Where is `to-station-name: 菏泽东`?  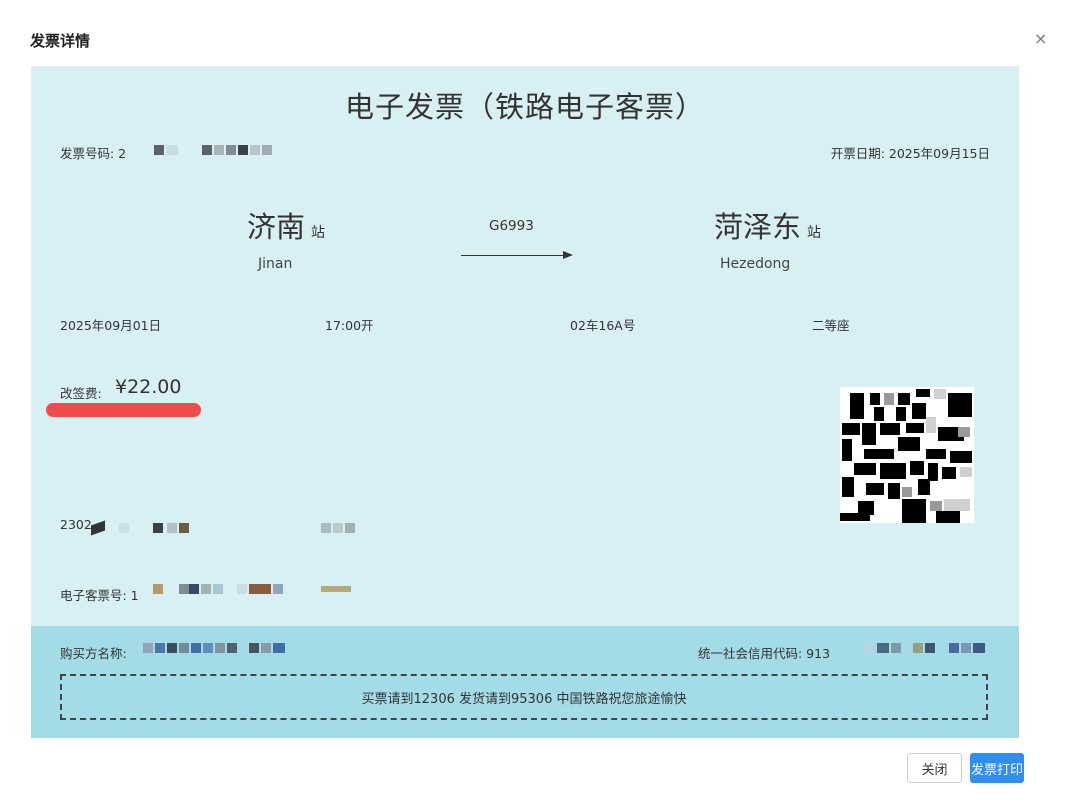
to-station-name: 菏泽东 is located at coordinates (758, 227).